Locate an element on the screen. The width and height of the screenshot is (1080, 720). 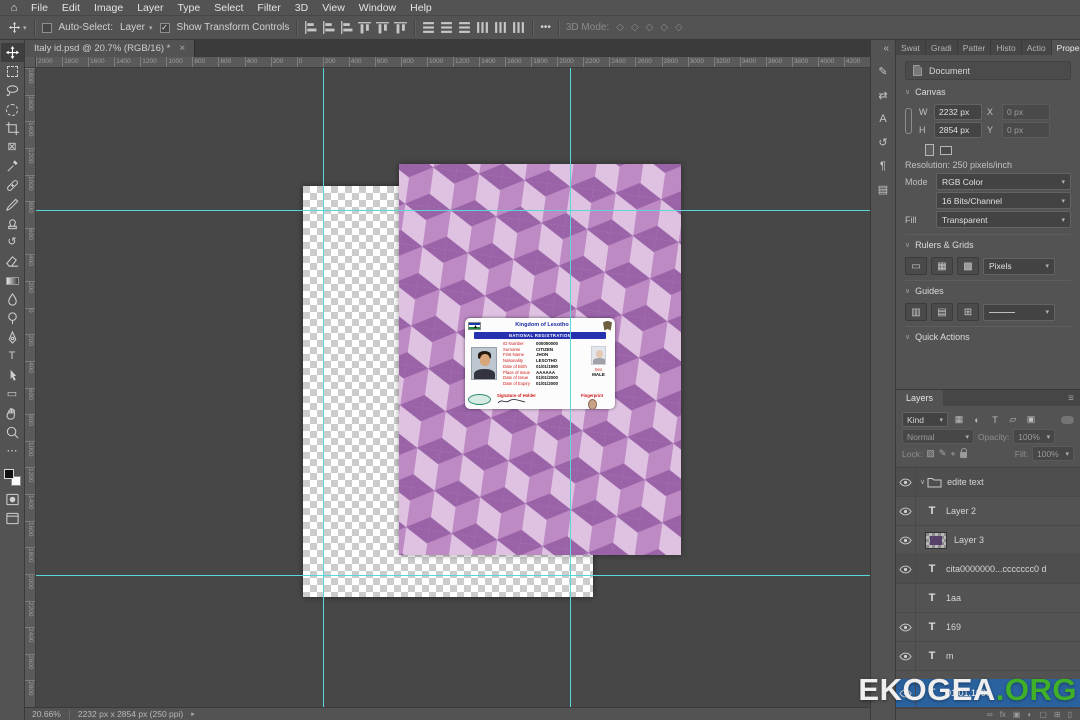
type-tool: T is located at coordinates (12, 356).